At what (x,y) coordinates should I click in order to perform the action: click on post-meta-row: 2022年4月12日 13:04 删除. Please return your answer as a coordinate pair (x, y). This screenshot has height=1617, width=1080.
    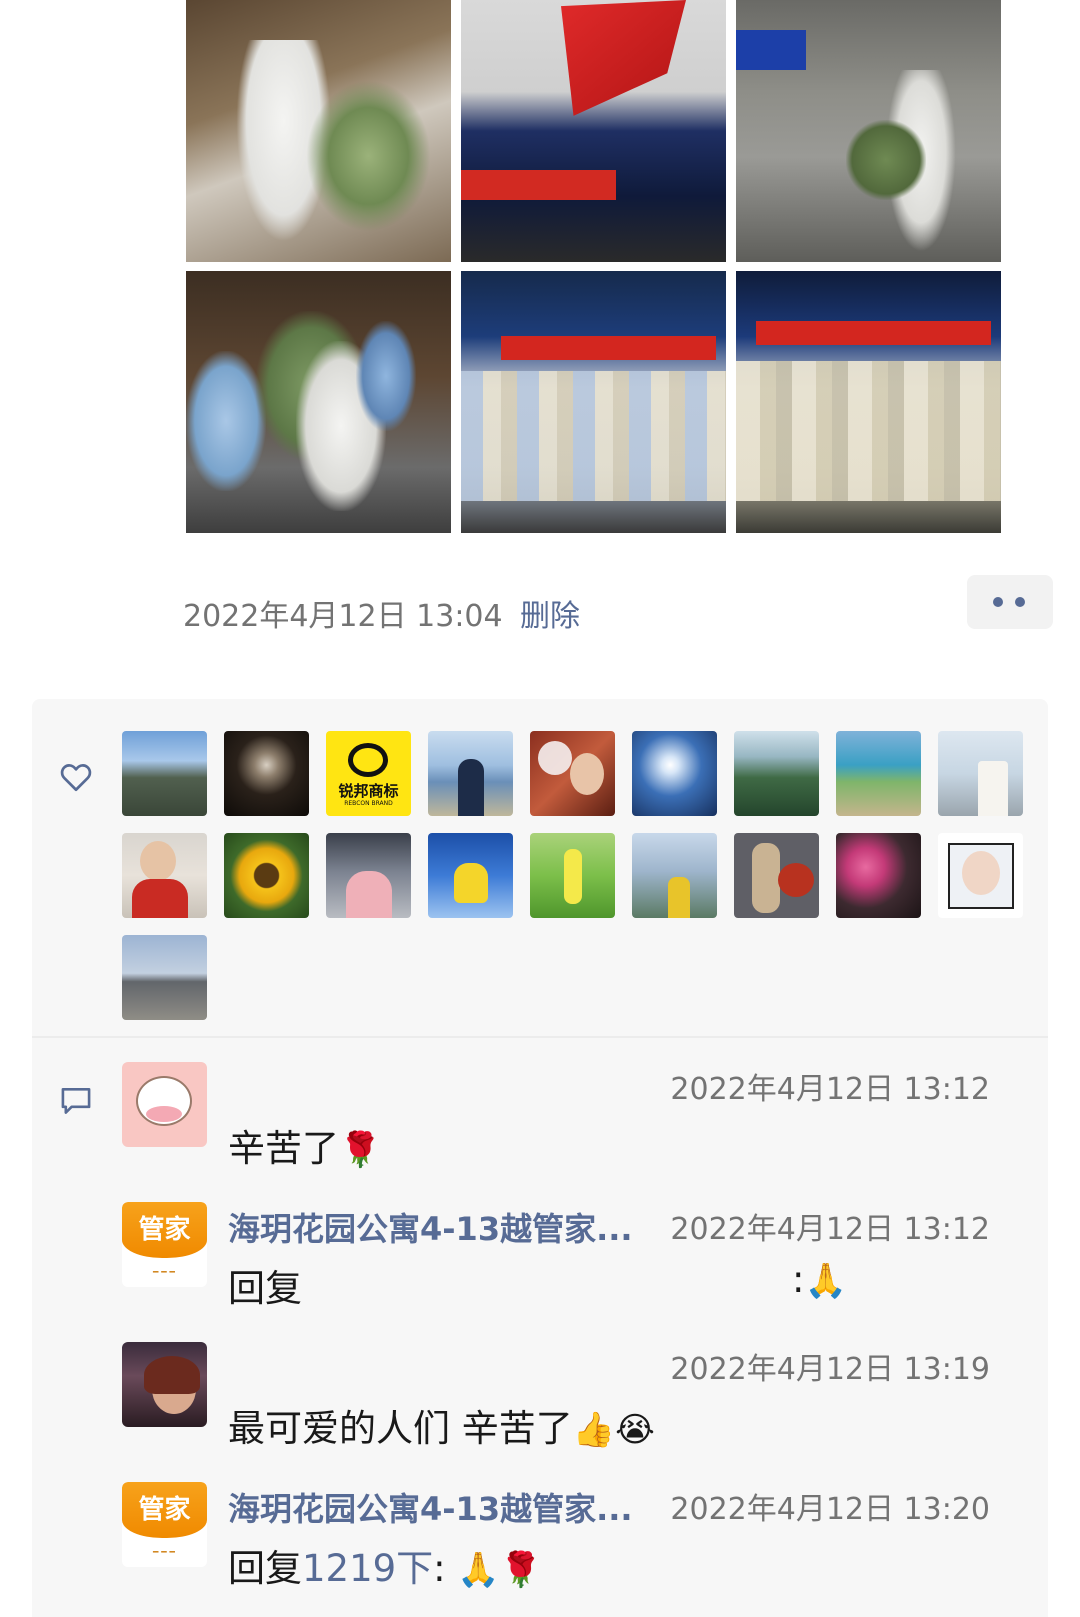
    Looking at the image, I should click on (618, 605).